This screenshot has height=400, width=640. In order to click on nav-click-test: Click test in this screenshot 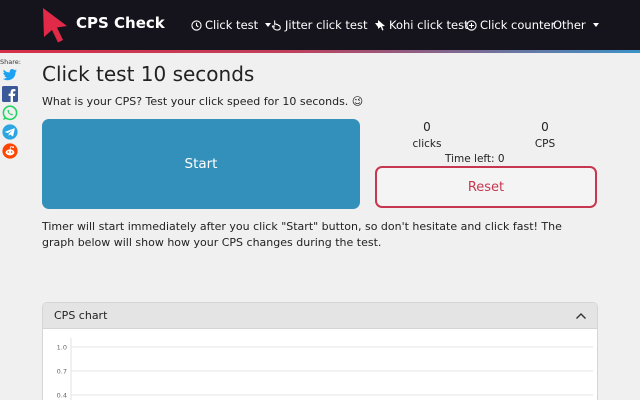, I will do `click(231, 25)`.